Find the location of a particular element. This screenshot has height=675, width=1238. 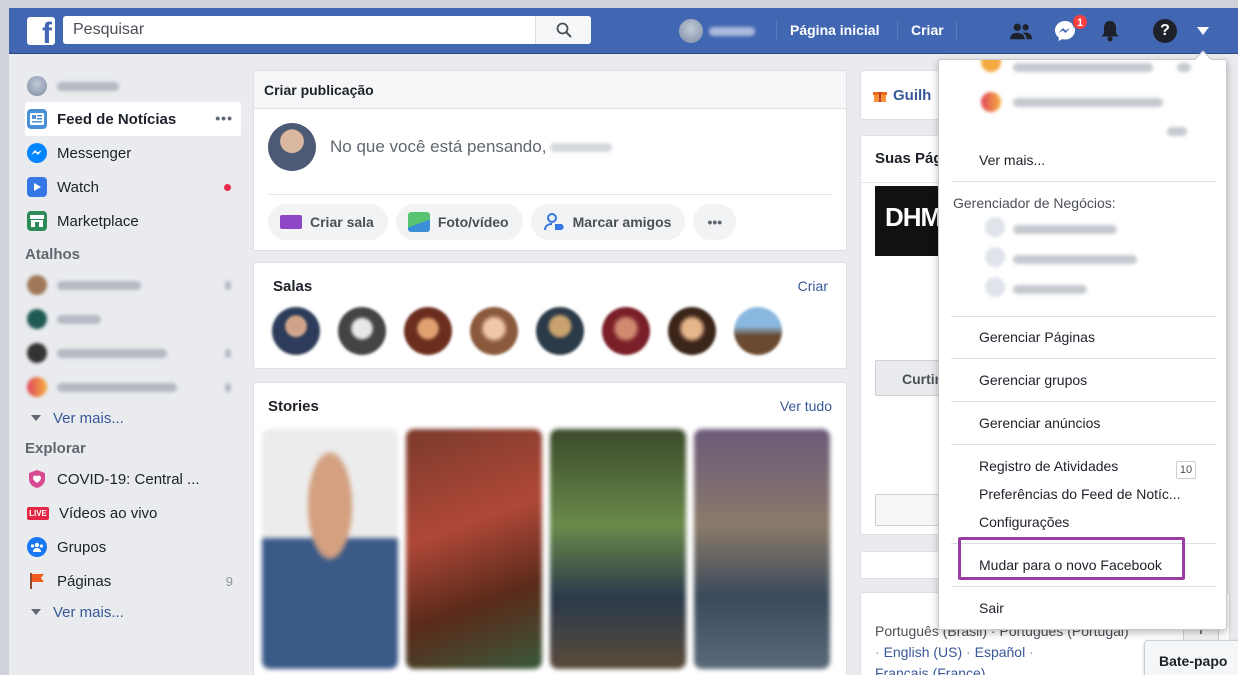

sidebar-item-news-feed: Feed de Notícias ••• is located at coordinates (133, 119).